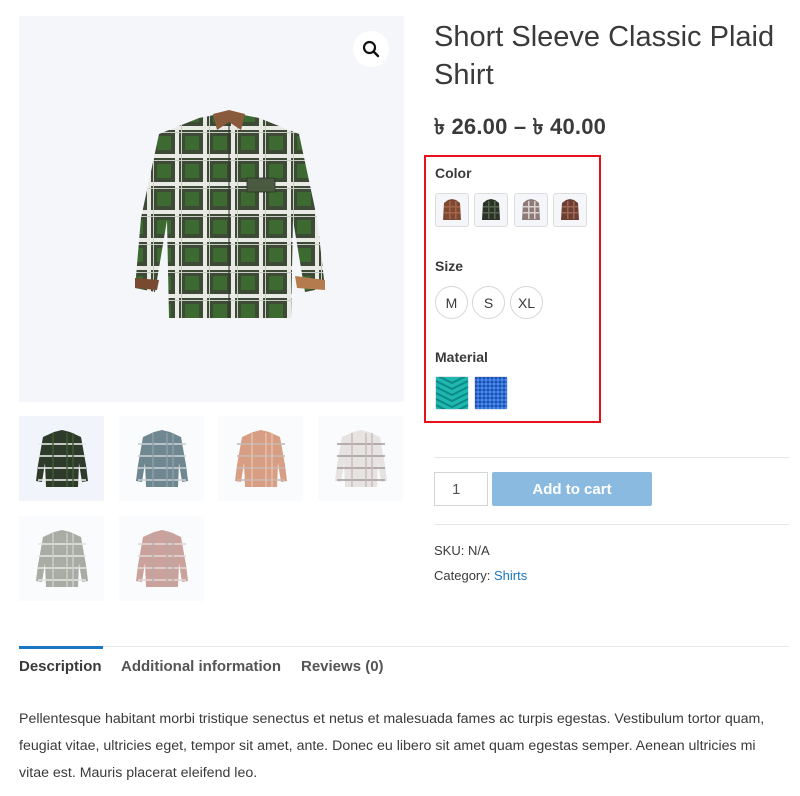  What do you see at coordinates (604, 56) in the screenshot?
I see `product-title: Short Sleeve Classic Plaid Shirt` at bounding box center [604, 56].